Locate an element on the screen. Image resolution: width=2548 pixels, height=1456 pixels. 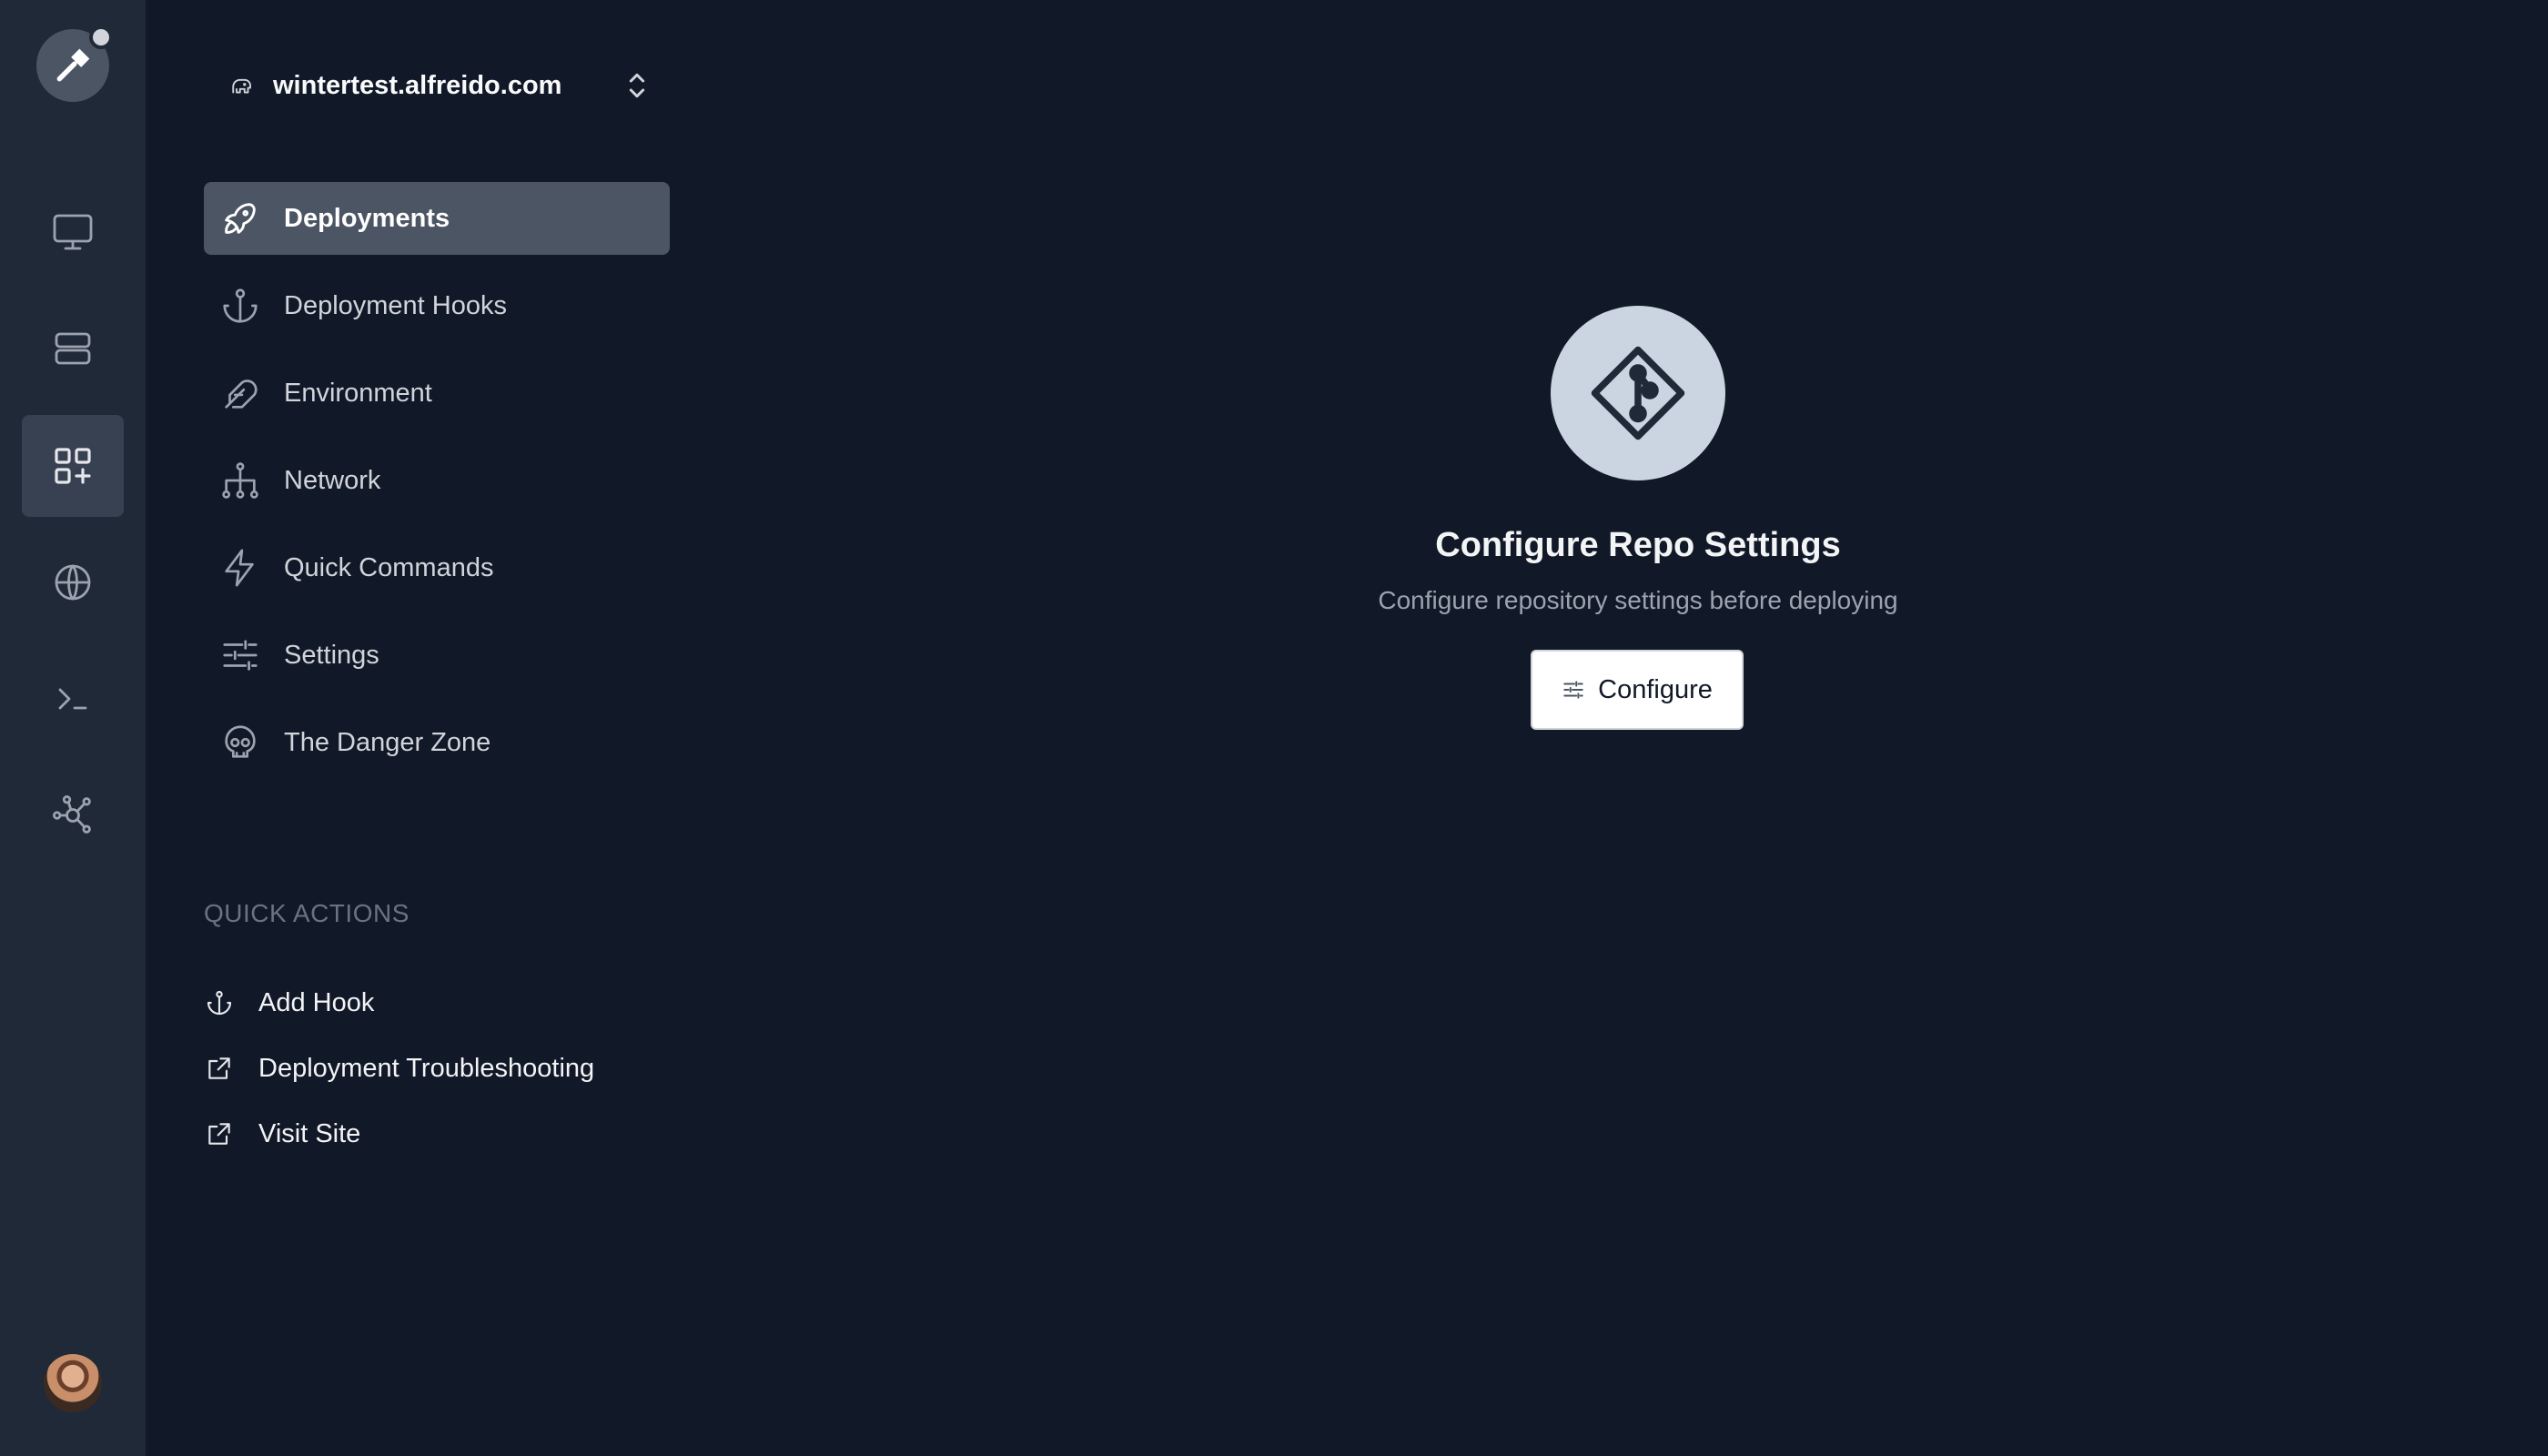
status-dot is located at coordinates (101, 37).